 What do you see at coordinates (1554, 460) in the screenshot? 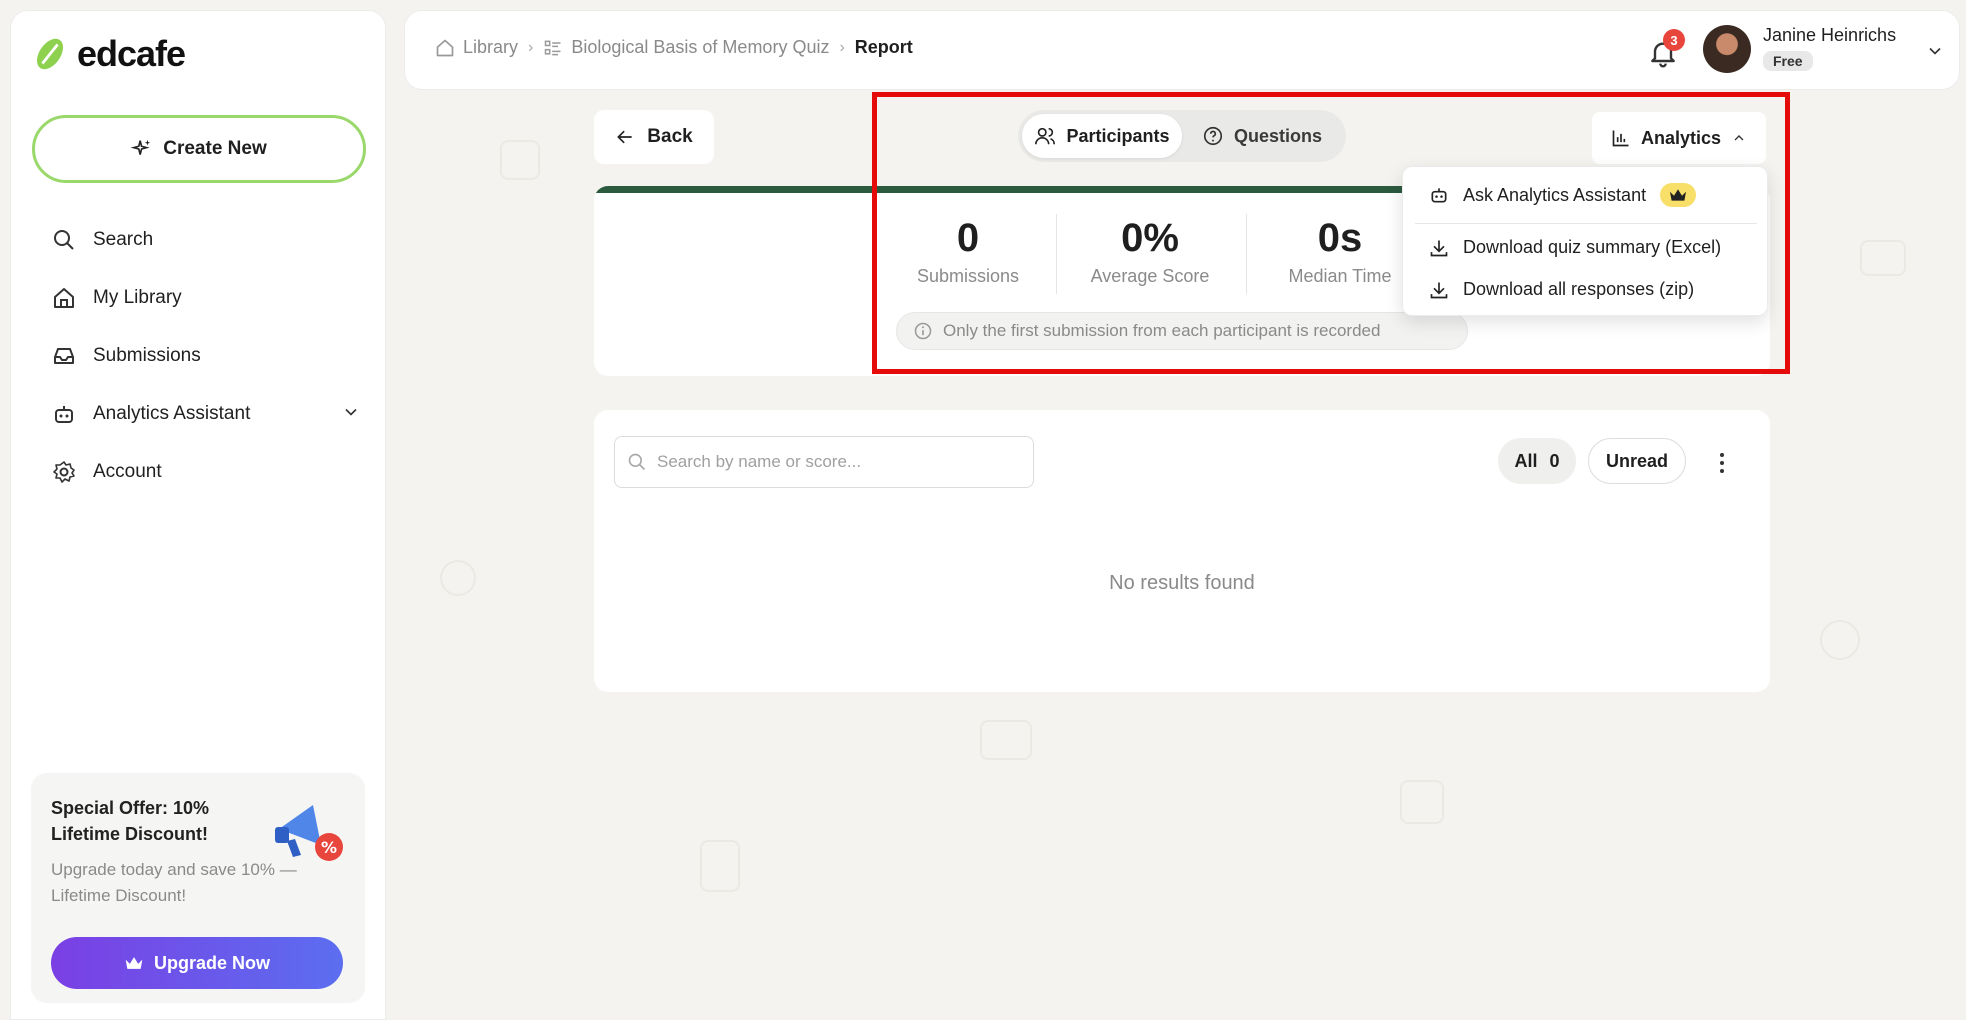
I see `filter-all-count: 0` at bounding box center [1554, 460].